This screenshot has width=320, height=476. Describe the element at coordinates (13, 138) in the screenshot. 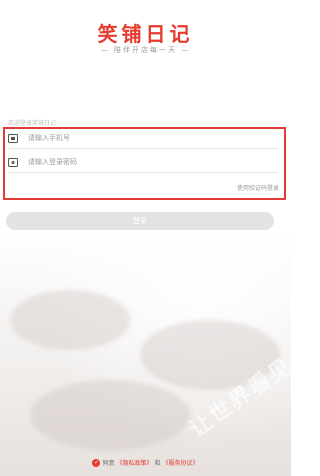

I see `phone-icon` at that location.